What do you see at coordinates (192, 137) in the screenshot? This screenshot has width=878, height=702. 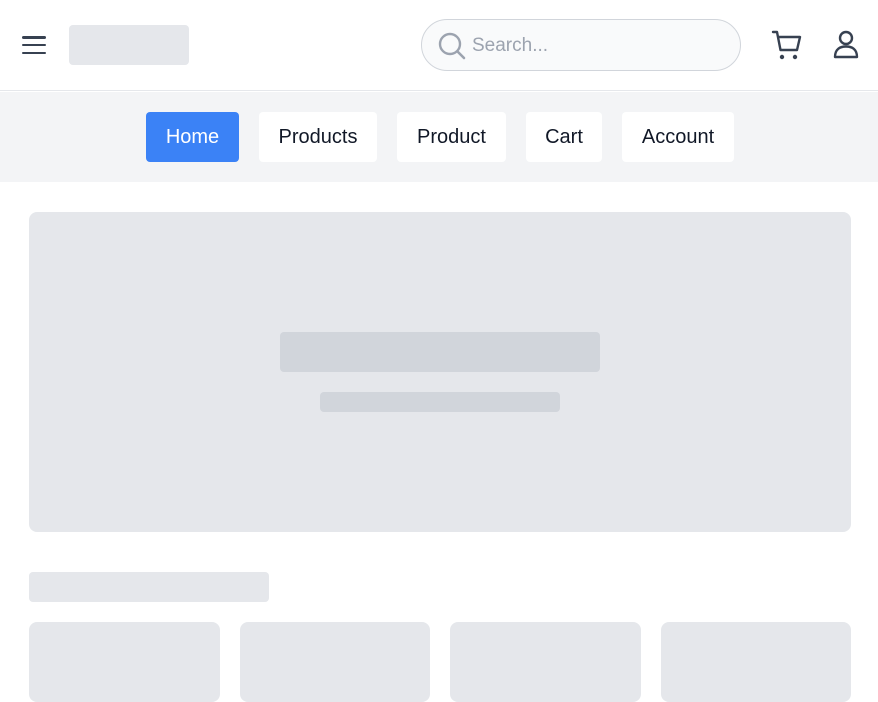 I see `tab-home: Home` at bounding box center [192, 137].